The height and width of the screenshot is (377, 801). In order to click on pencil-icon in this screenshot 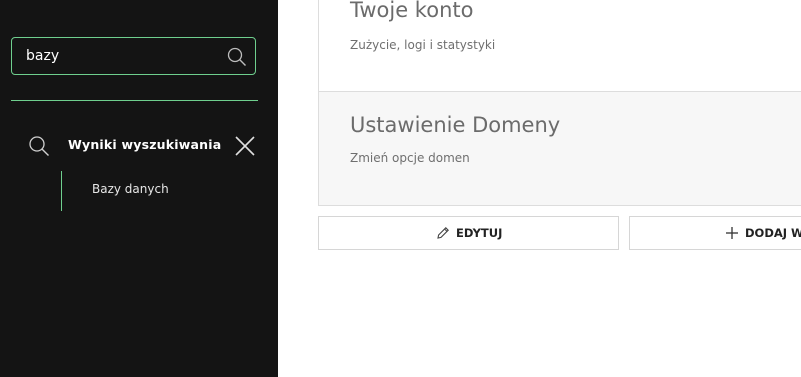, I will do `click(443, 233)`.